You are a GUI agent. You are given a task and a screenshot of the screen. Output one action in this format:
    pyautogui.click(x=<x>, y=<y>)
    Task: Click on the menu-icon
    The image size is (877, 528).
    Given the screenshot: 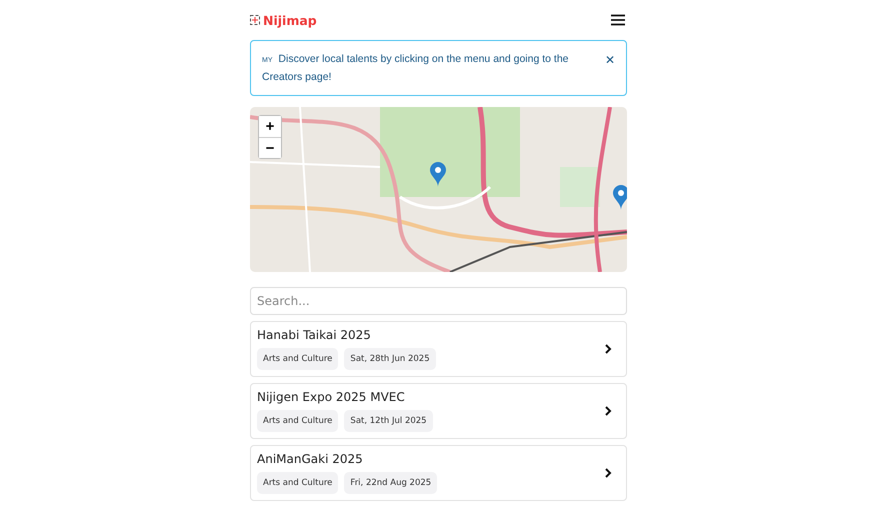 What is the action you would take?
    pyautogui.click(x=618, y=20)
    